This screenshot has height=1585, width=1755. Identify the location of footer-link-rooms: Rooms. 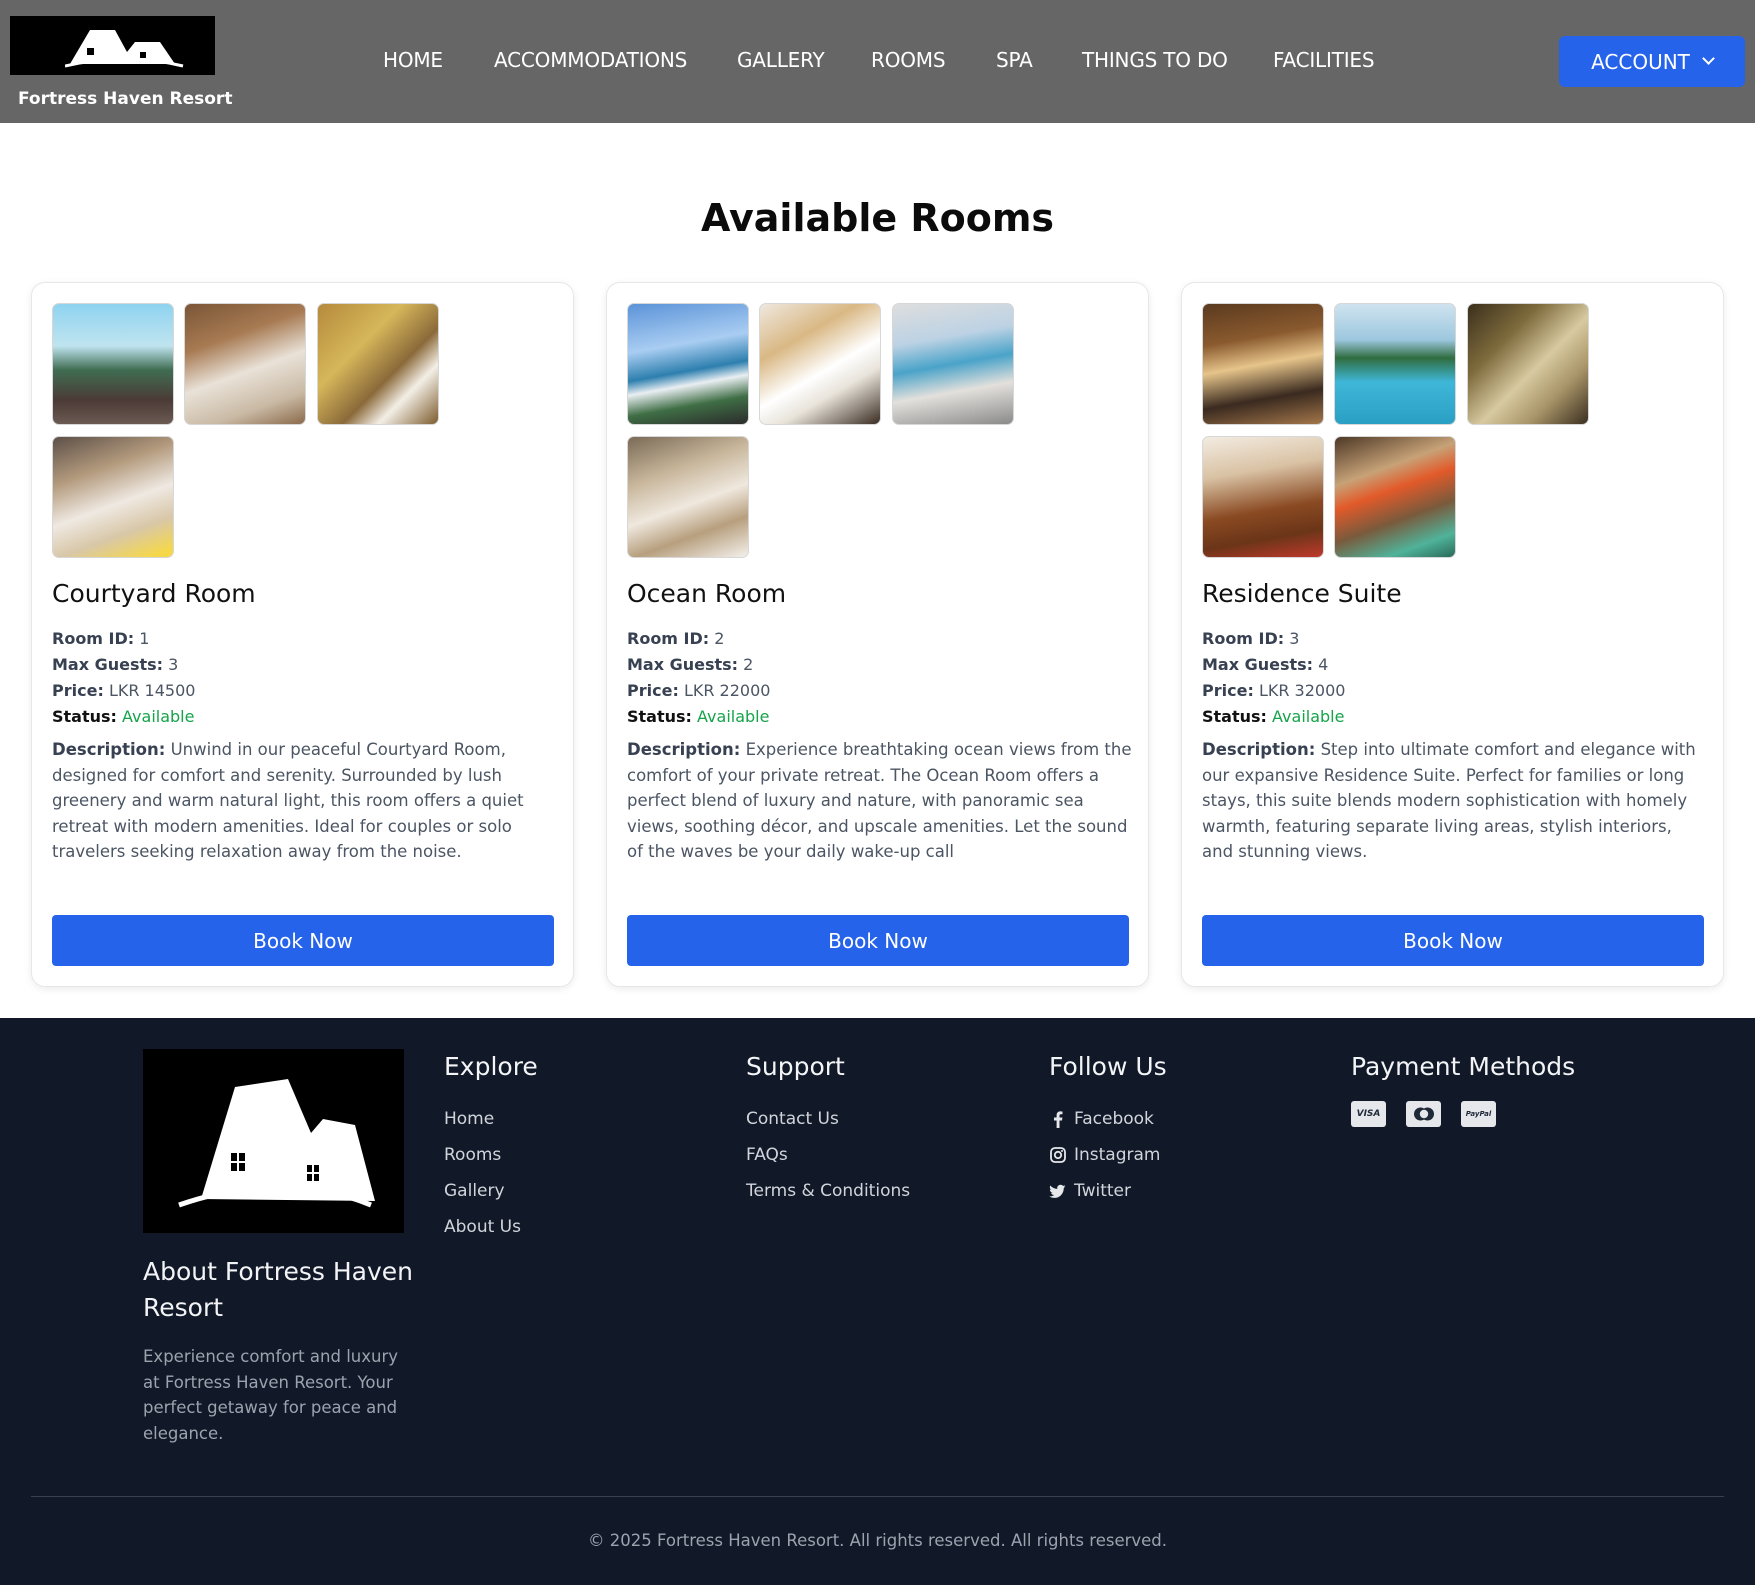
(491, 1155).